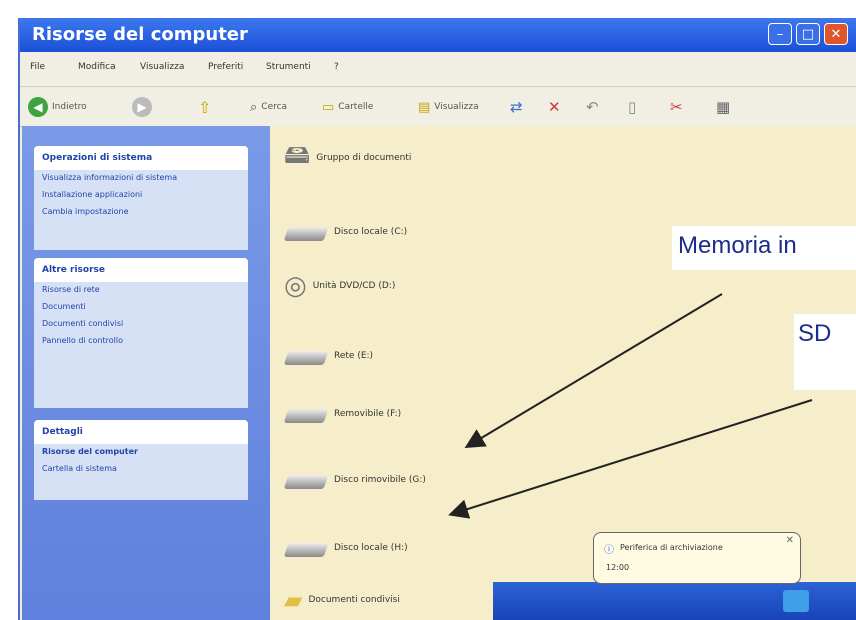 The image size is (856, 620). Describe the element at coordinates (796, 601) in the screenshot. I see `tray-device-icon` at that location.